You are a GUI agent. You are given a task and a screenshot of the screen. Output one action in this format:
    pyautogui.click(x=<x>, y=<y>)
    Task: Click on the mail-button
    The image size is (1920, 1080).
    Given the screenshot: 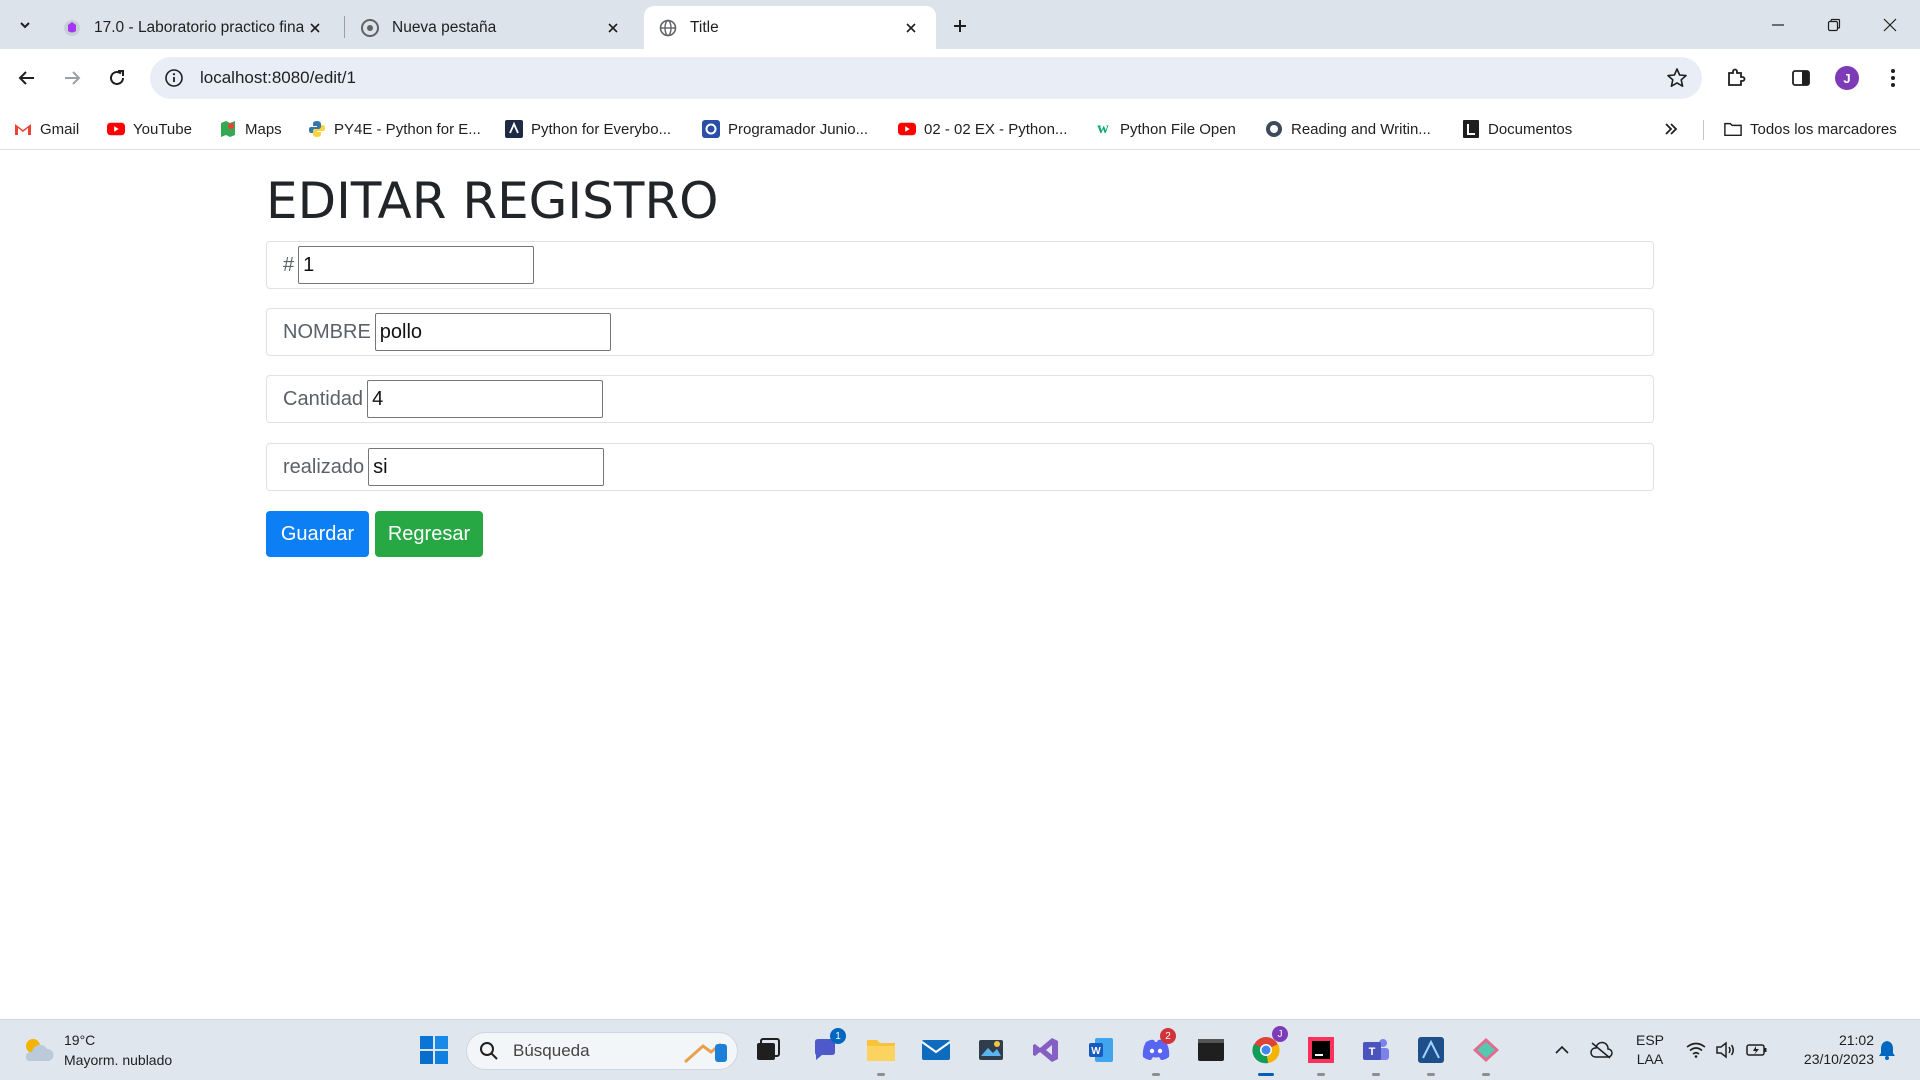 What is the action you would take?
    pyautogui.click(x=936, y=1050)
    